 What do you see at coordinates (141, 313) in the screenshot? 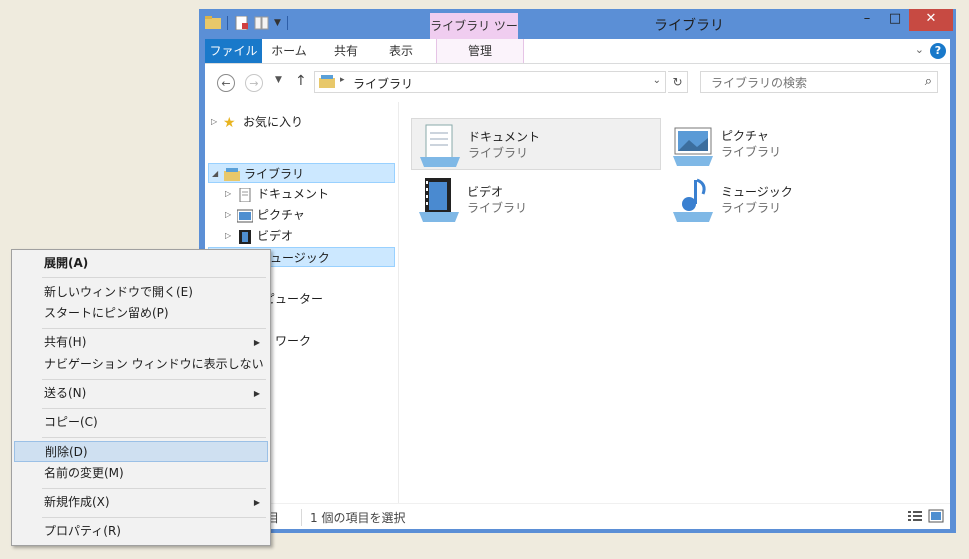
I see `menu-item-pin-to-start: スタートにピン留め(P)` at bounding box center [141, 313].